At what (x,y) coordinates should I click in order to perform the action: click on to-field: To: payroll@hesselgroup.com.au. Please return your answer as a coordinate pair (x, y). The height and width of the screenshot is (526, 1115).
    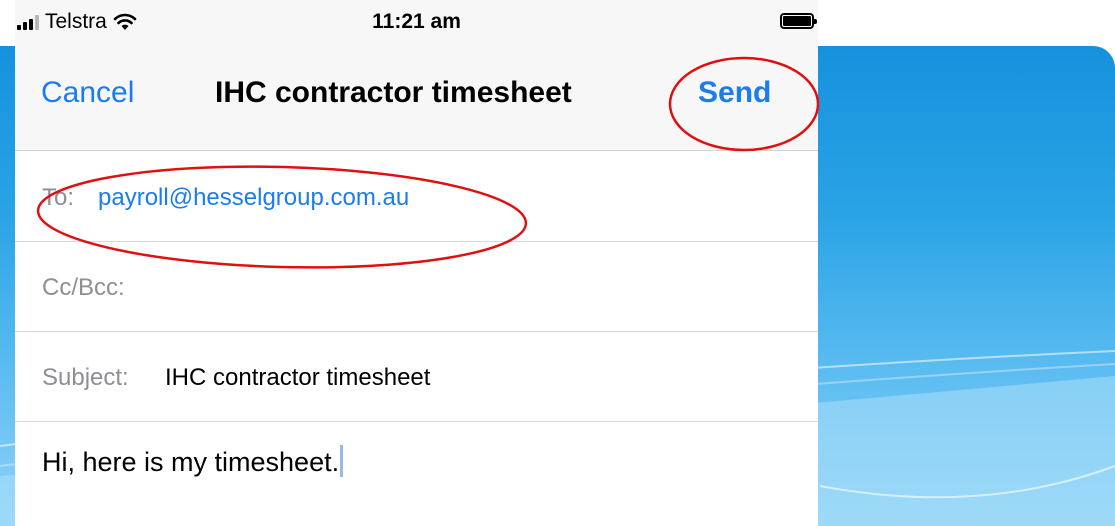
    Looking at the image, I should click on (416, 197).